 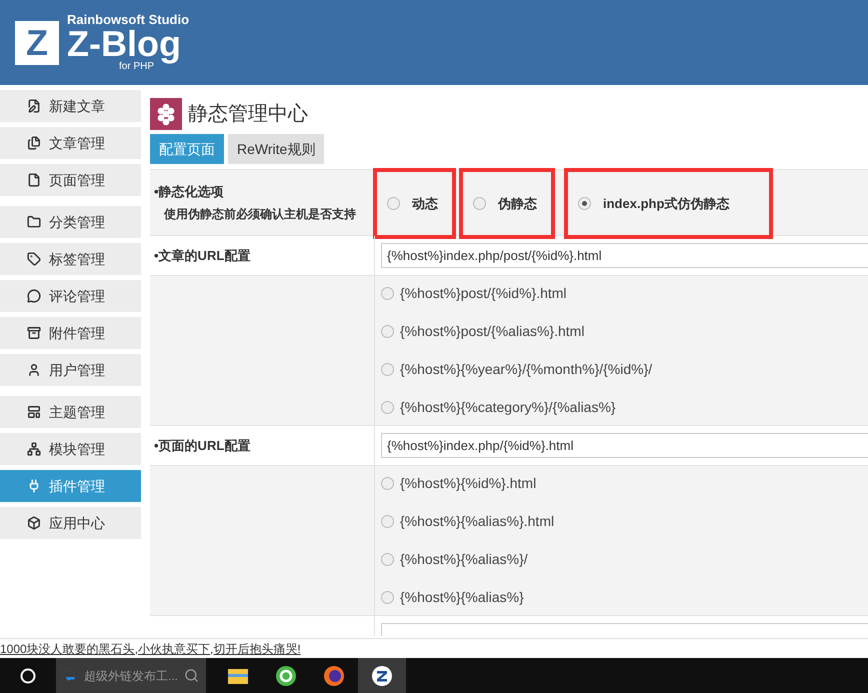 I want to click on search-icon, so click(x=192, y=675).